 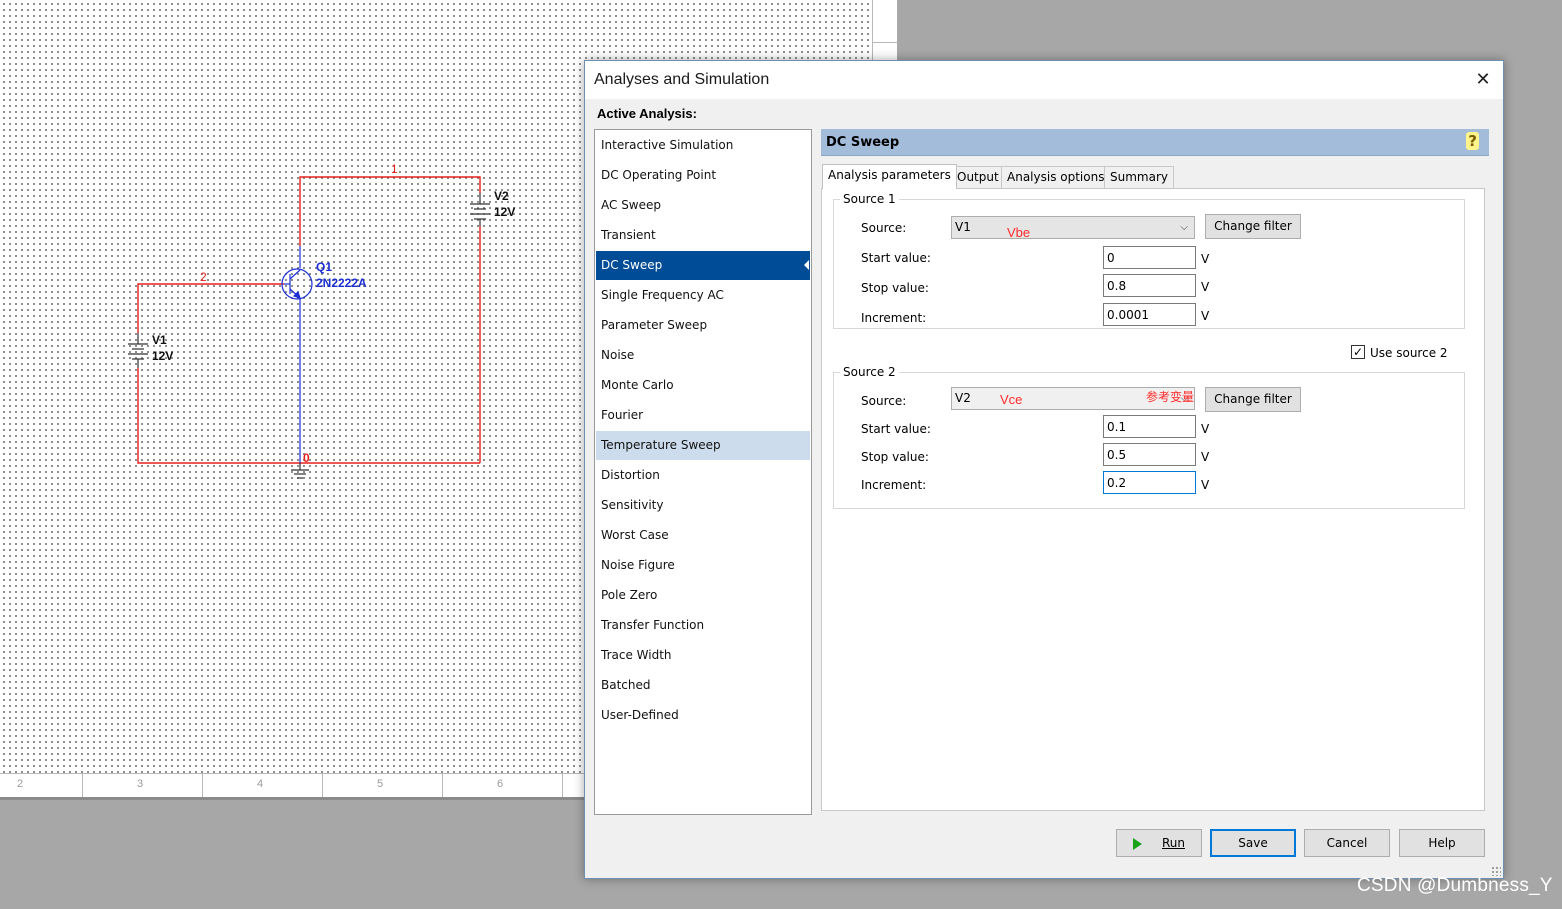 I want to click on source1-increment-label: Increment:, so click(x=894, y=318).